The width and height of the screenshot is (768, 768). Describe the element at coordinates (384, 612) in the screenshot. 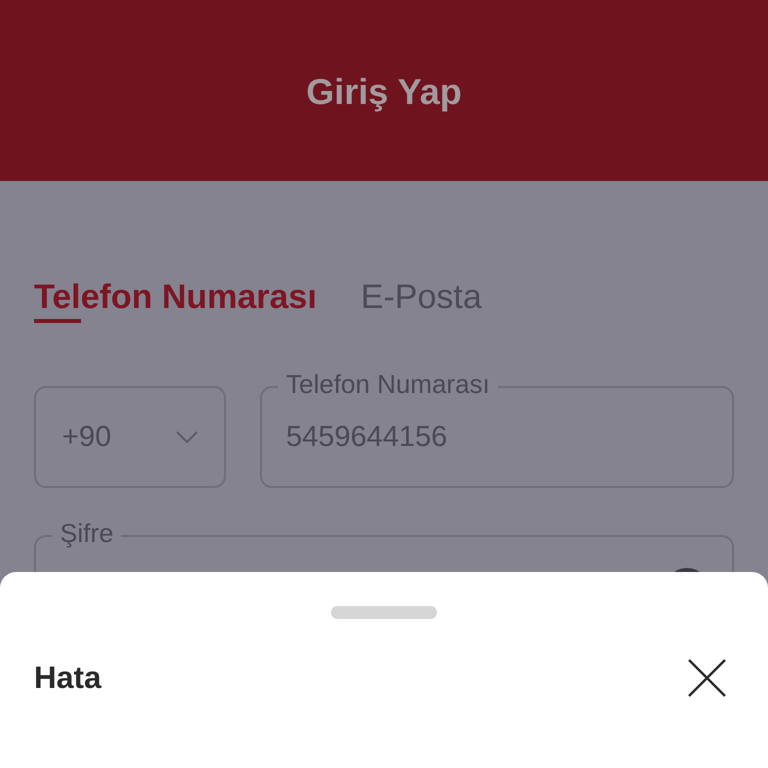

I see `drag-handle` at that location.